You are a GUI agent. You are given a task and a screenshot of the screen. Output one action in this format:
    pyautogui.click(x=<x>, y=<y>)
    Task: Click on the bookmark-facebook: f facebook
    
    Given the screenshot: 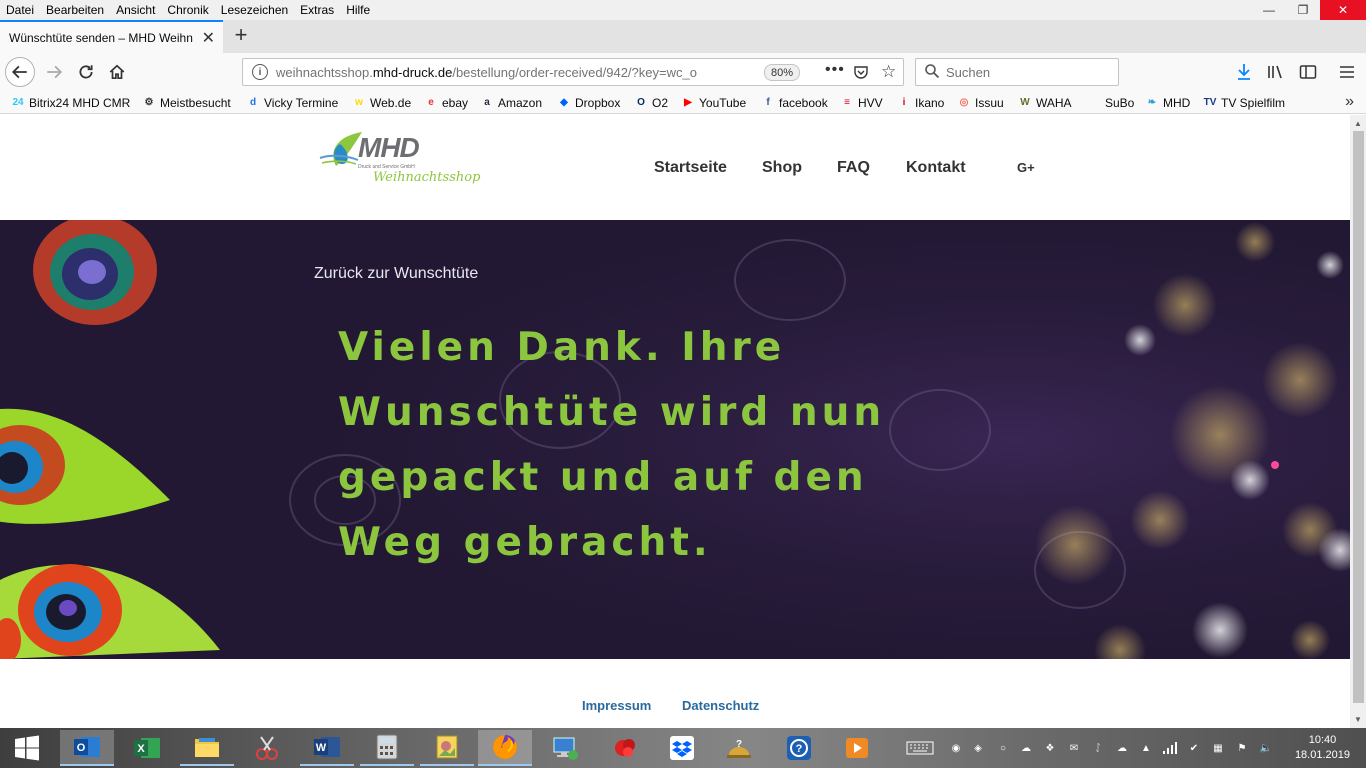 What is the action you would take?
    pyautogui.click(x=794, y=102)
    